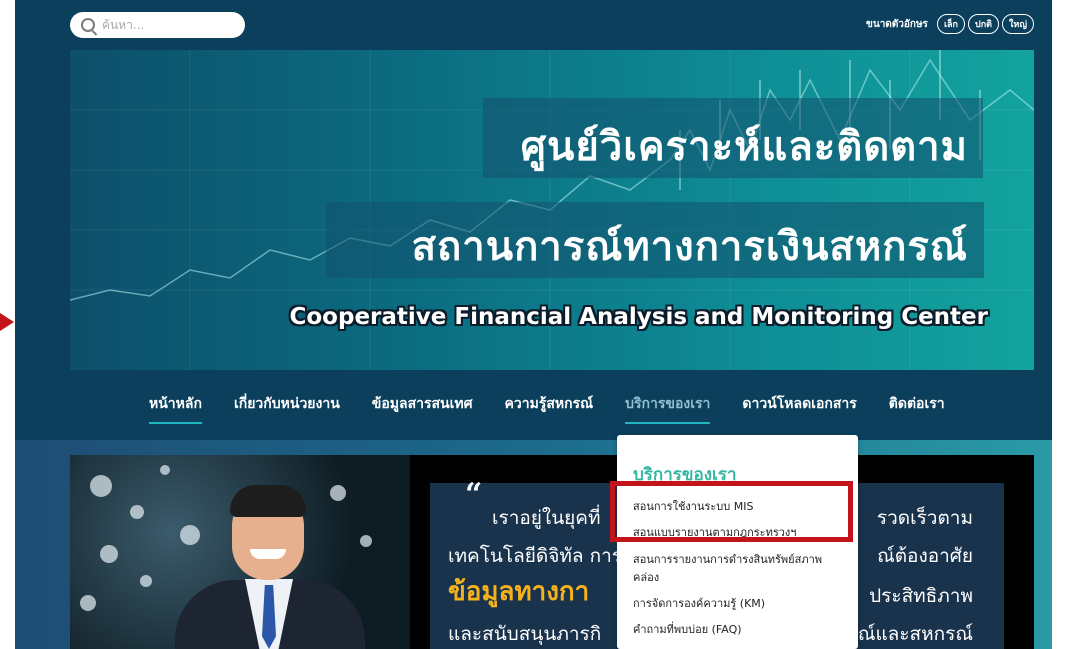 Image resolution: width=1066 pixels, height=649 pixels. Describe the element at coordinates (739, 604) in the screenshot. I see `dropdown-item-km: การจัดการองค์ความรู้ (KM)` at that location.